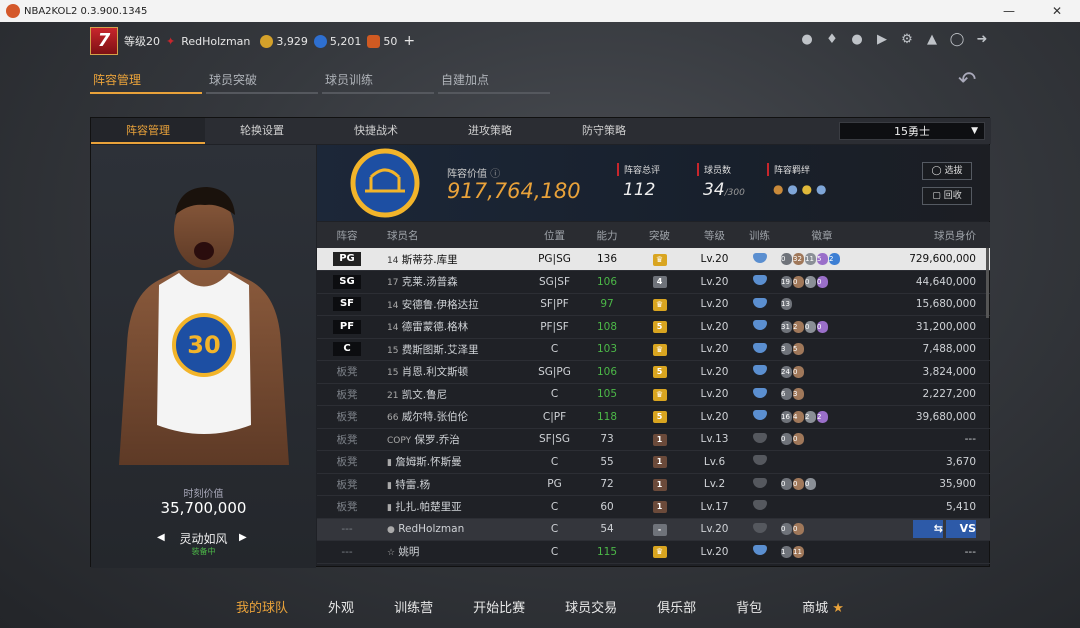 The height and width of the screenshot is (628, 1080). I want to click on player-name: 詹姆斯.怀斯曼, so click(428, 462).